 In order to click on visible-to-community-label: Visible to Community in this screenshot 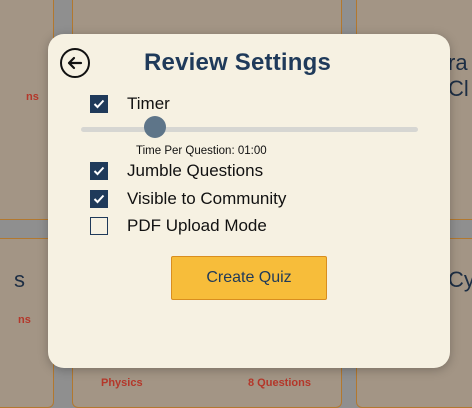, I will do `click(207, 198)`.